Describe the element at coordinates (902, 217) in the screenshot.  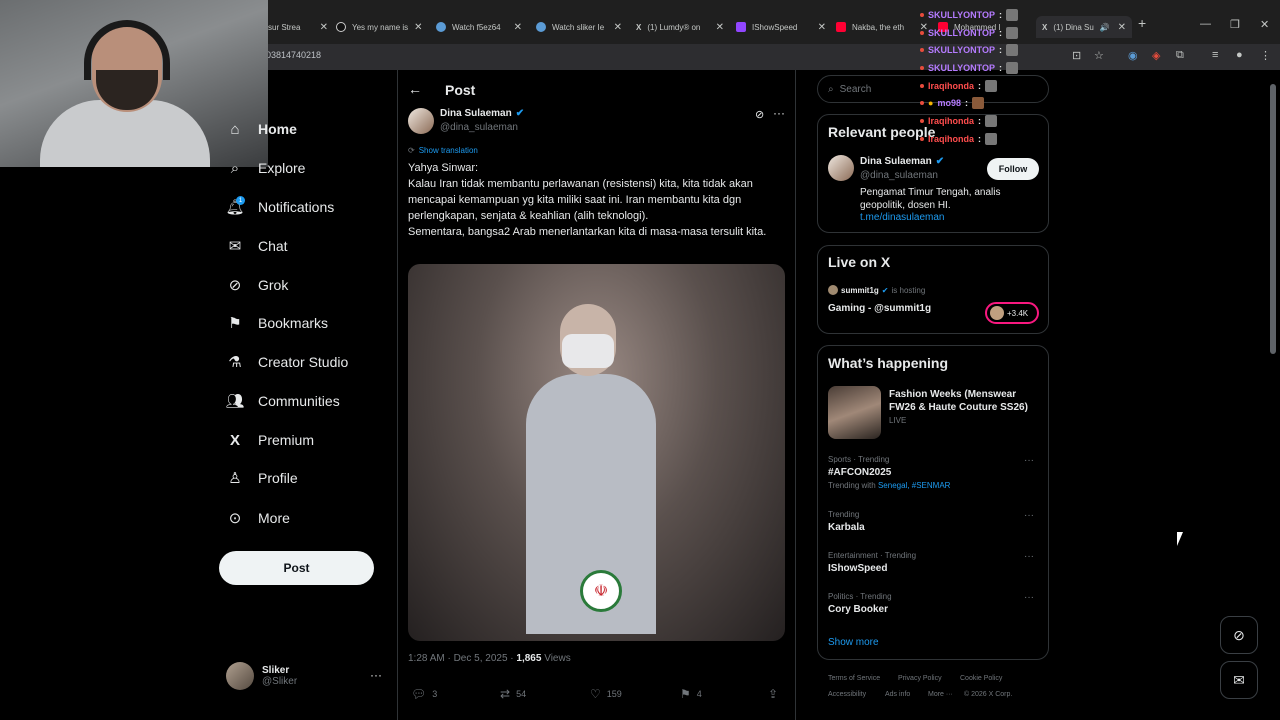
I see `person-link: t.me/dinasulaeman` at that location.